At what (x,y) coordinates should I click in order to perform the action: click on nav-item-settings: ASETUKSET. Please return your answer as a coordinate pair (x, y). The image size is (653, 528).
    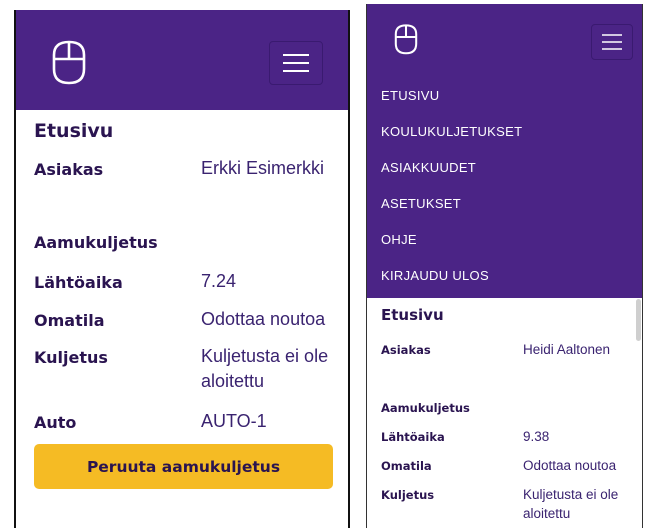
    Looking at the image, I should click on (421, 203).